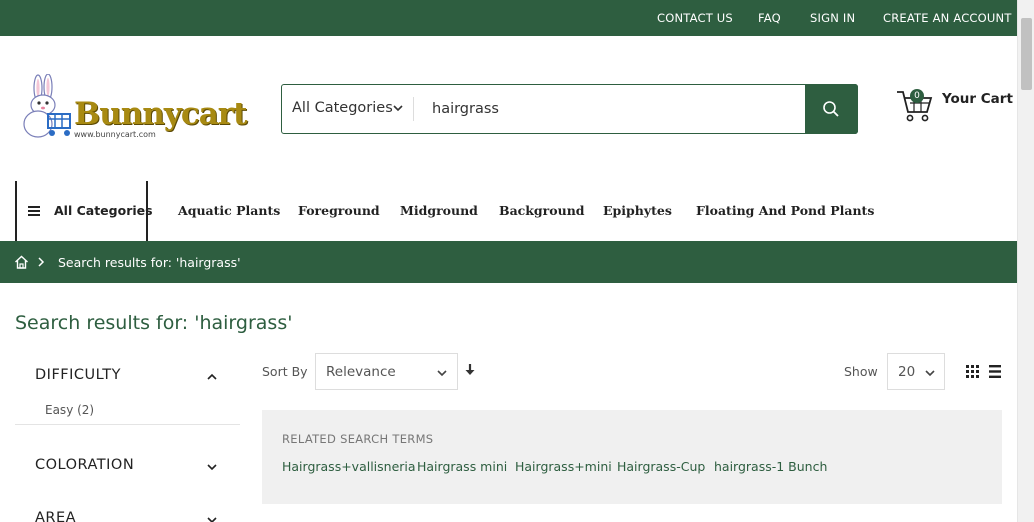 The image size is (1034, 522). What do you see at coordinates (358, 439) in the screenshot?
I see `related-terms-heading: RELATED SEARCH TERMS` at bounding box center [358, 439].